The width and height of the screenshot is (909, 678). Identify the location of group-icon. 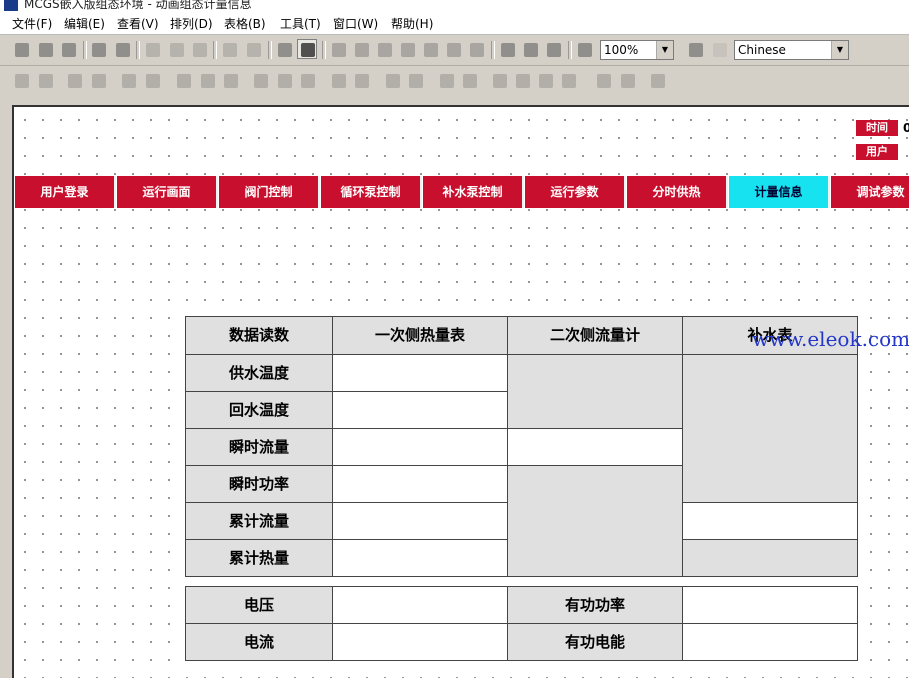
(446, 80).